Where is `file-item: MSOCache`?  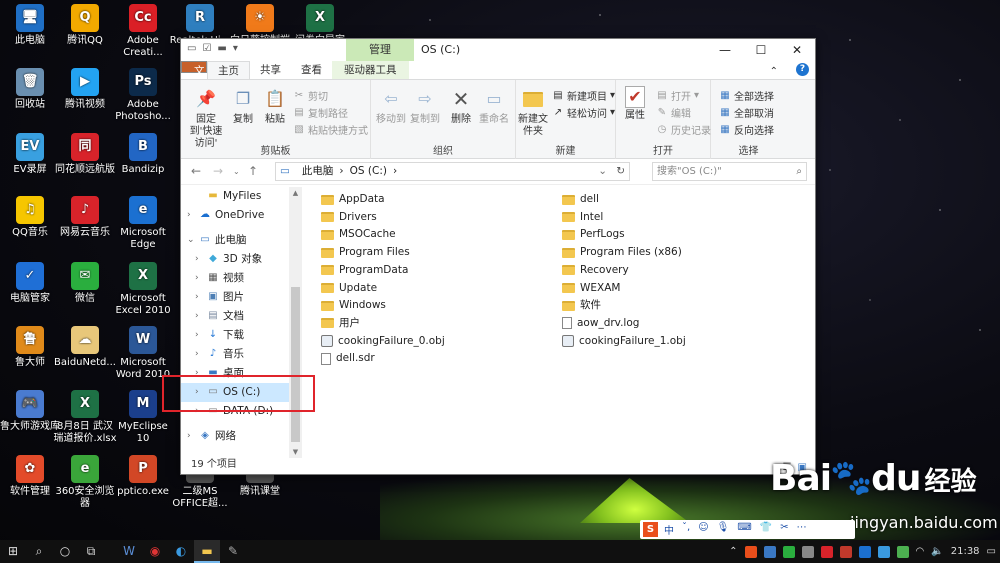
file-item: MSOCache is located at coordinates (358, 234).